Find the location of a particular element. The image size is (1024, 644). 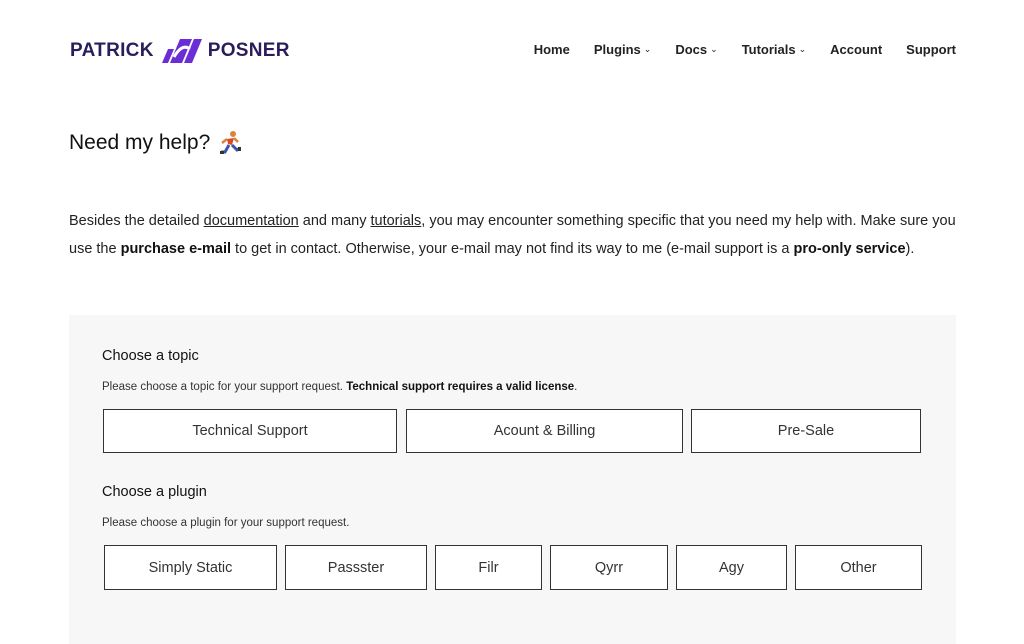

nav-support: Support is located at coordinates (931, 49).